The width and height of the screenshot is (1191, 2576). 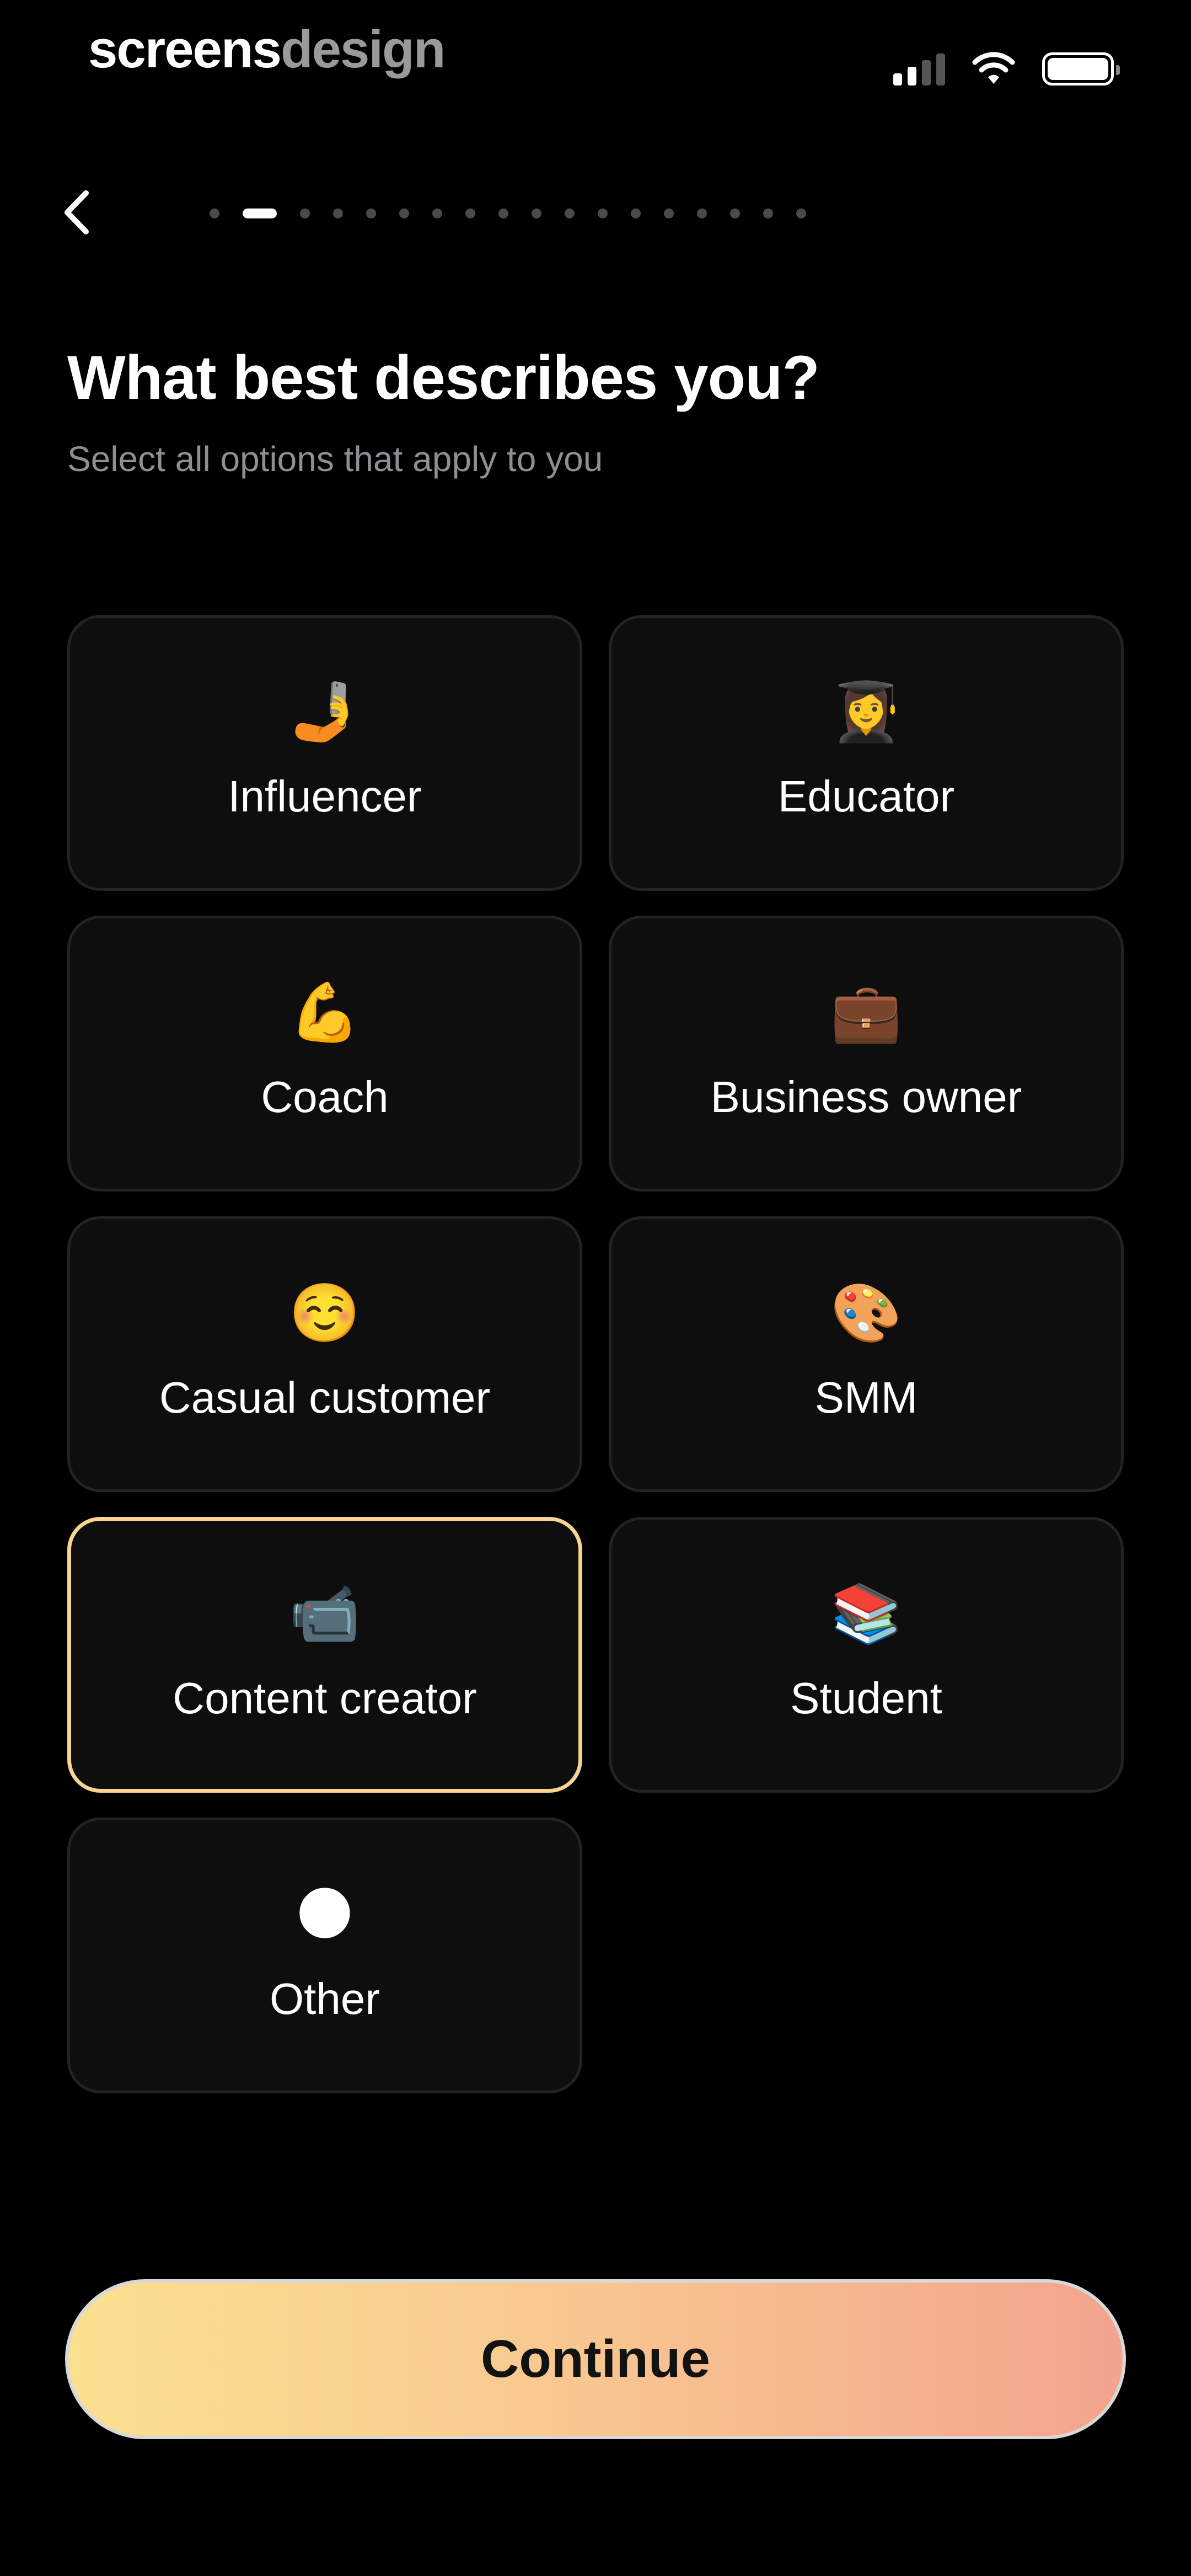 What do you see at coordinates (866, 1698) in the screenshot?
I see `option-label: Student` at bounding box center [866, 1698].